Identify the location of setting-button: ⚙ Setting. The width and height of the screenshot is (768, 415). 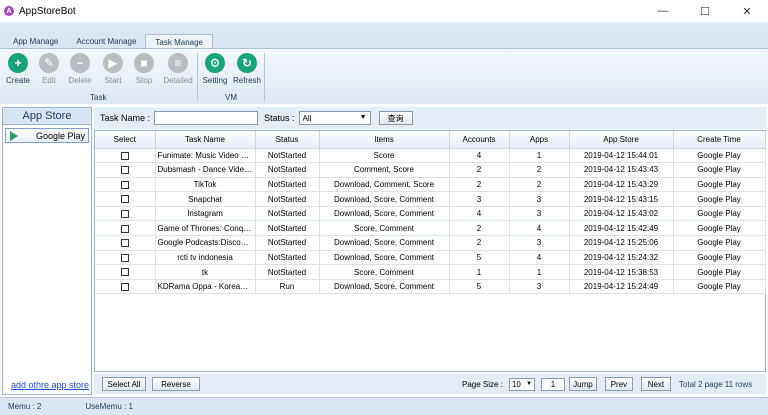
(215, 69).